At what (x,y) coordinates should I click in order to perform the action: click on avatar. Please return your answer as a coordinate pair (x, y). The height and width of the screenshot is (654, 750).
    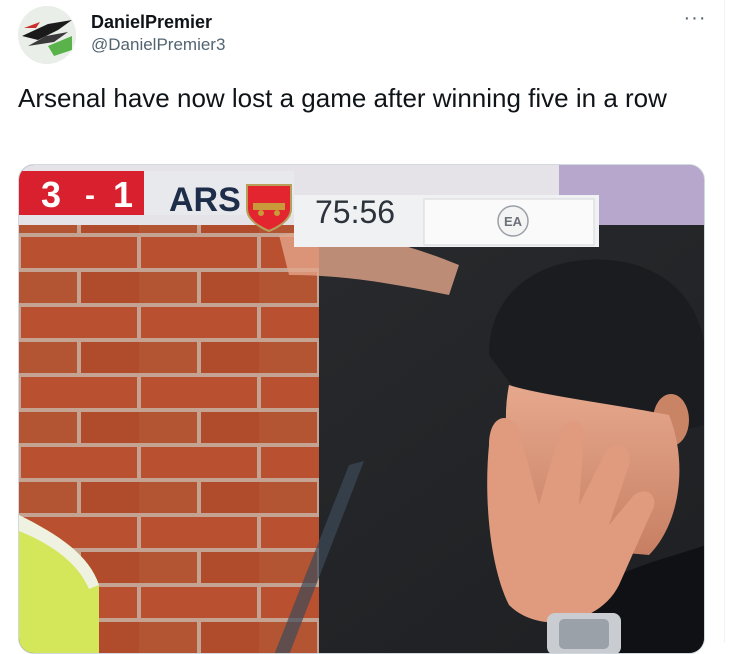
    Looking at the image, I should click on (47, 35).